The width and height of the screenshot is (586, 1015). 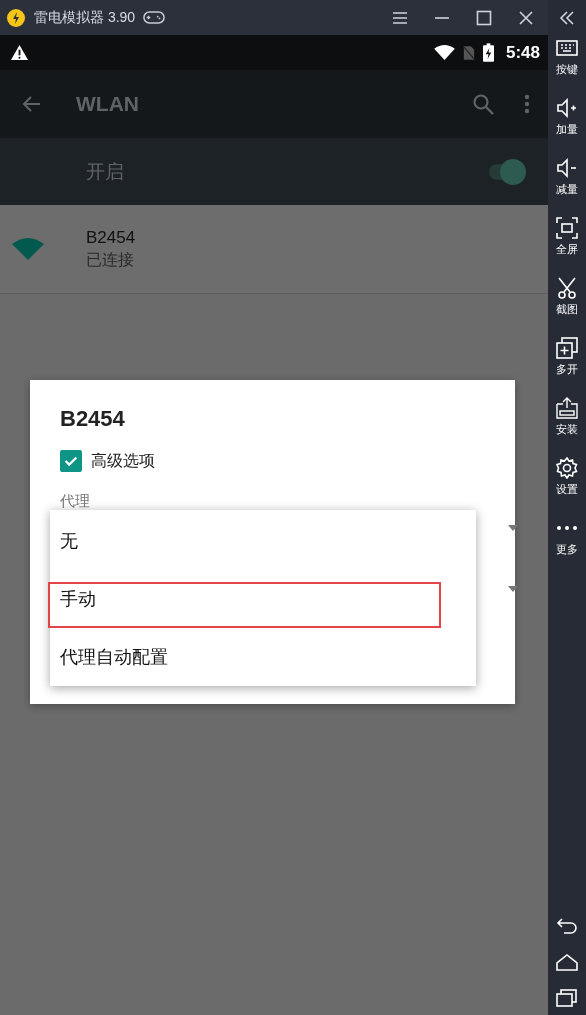 I want to click on proxy-label: 代理, so click(x=75, y=501).